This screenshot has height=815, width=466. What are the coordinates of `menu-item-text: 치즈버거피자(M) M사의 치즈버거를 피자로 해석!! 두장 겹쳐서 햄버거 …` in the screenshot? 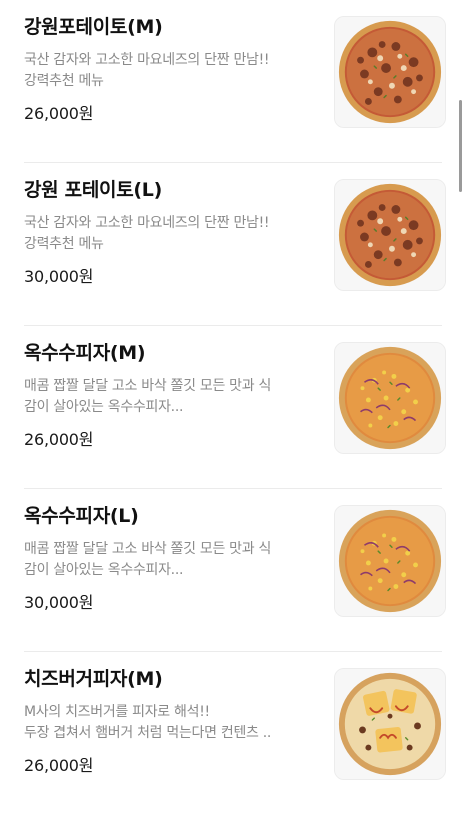 It's located at (169, 705).